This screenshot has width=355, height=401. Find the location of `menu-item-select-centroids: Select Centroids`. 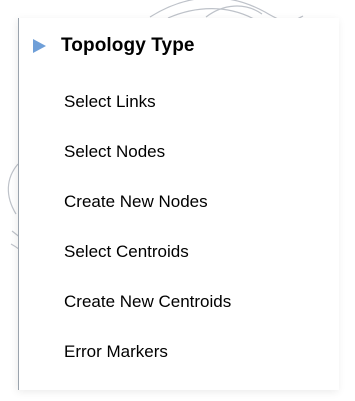

menu-item-select-centroids: Select Centroids is located at coordinates (147, 251).